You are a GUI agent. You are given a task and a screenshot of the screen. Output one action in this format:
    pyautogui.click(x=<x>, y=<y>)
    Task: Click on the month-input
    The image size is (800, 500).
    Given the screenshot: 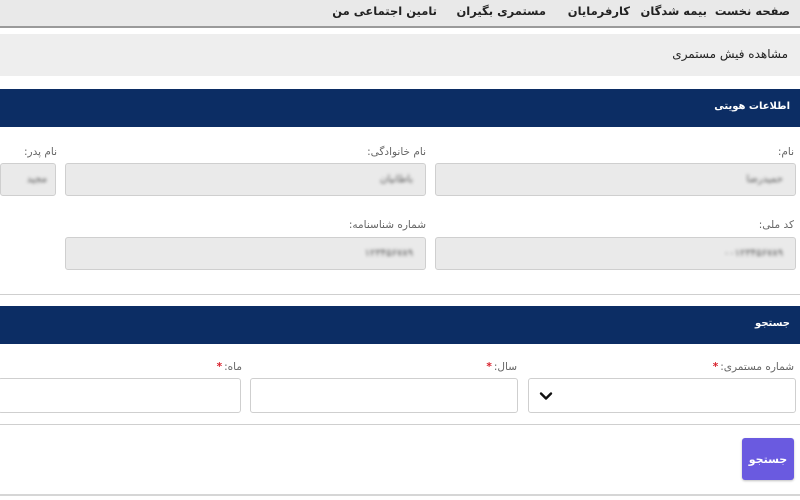 What is the action you would take?
    pyautogui.click(x=120, y=395)
    